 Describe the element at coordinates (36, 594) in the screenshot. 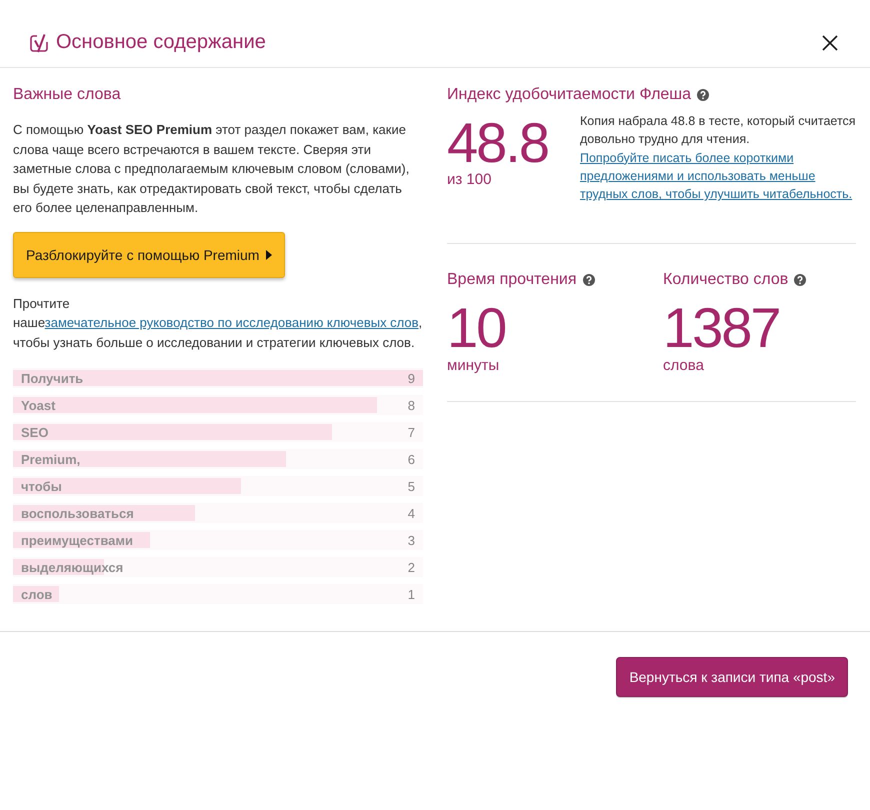

I see `keyword-label: слов` at that location.